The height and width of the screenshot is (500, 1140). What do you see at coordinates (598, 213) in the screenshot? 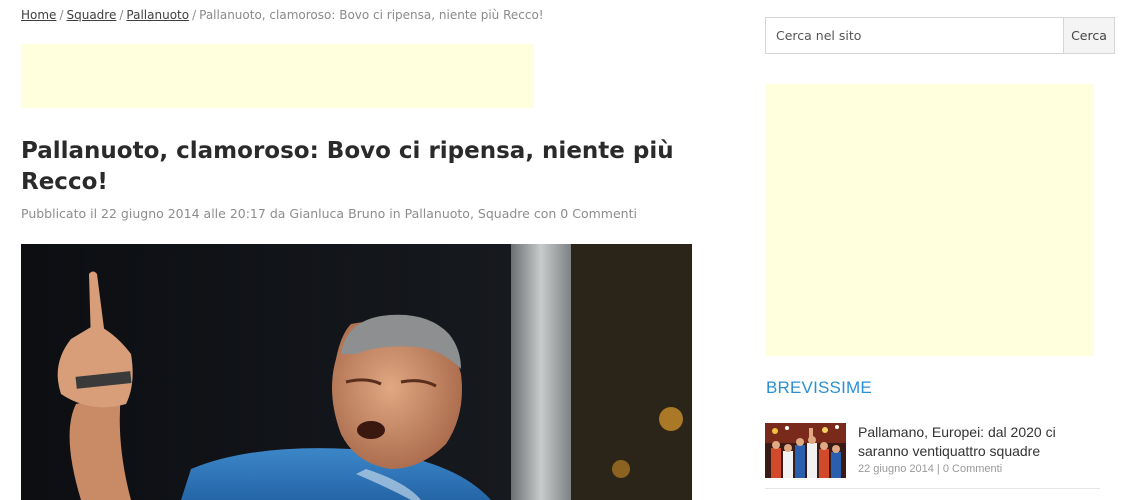
I see `comments-link: 0 Commenti` at bounding box center [598, 213].